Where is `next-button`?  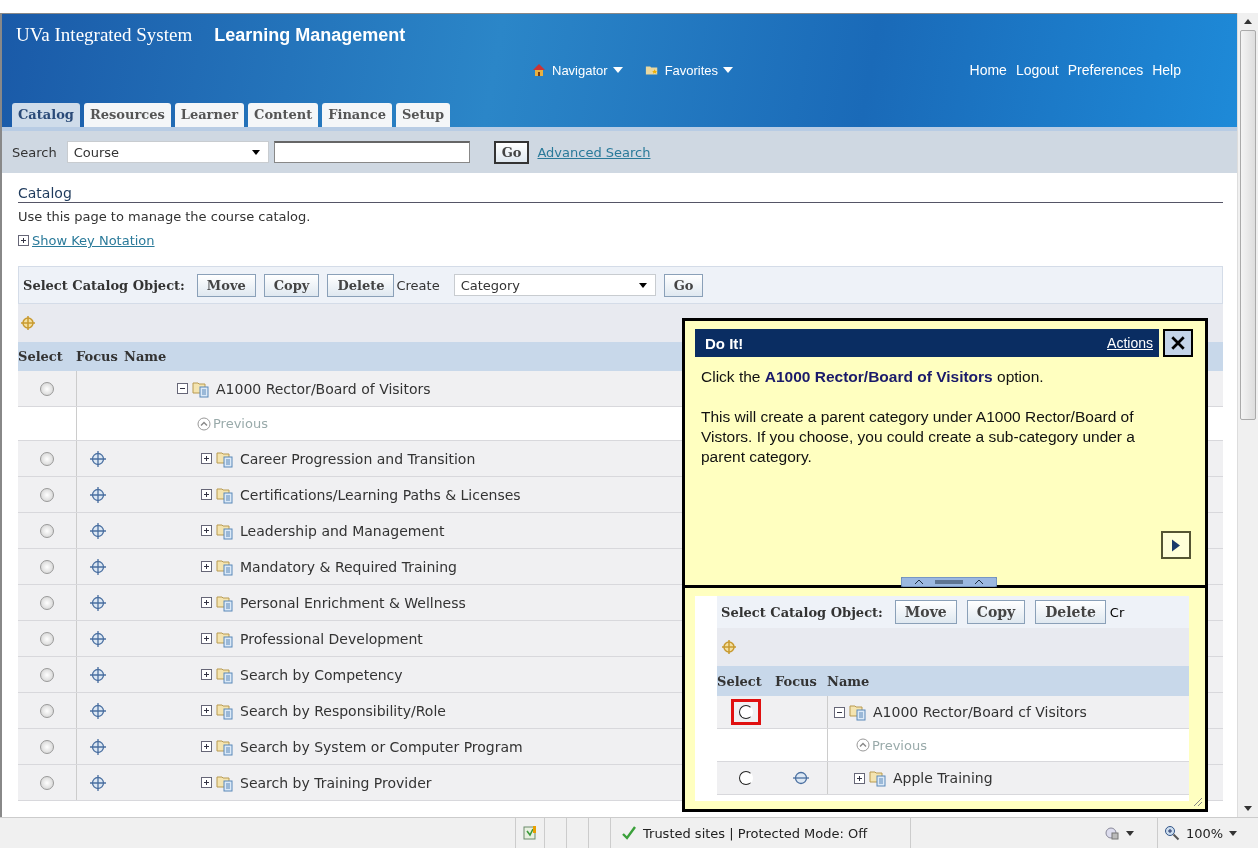 next-button is located at coordinates (1176, 545).